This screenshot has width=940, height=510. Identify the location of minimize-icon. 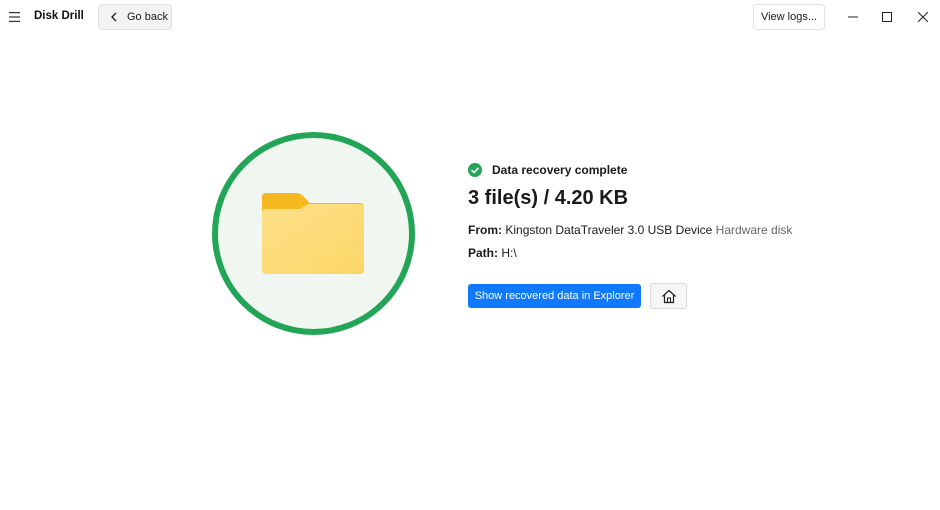
(853, 17).